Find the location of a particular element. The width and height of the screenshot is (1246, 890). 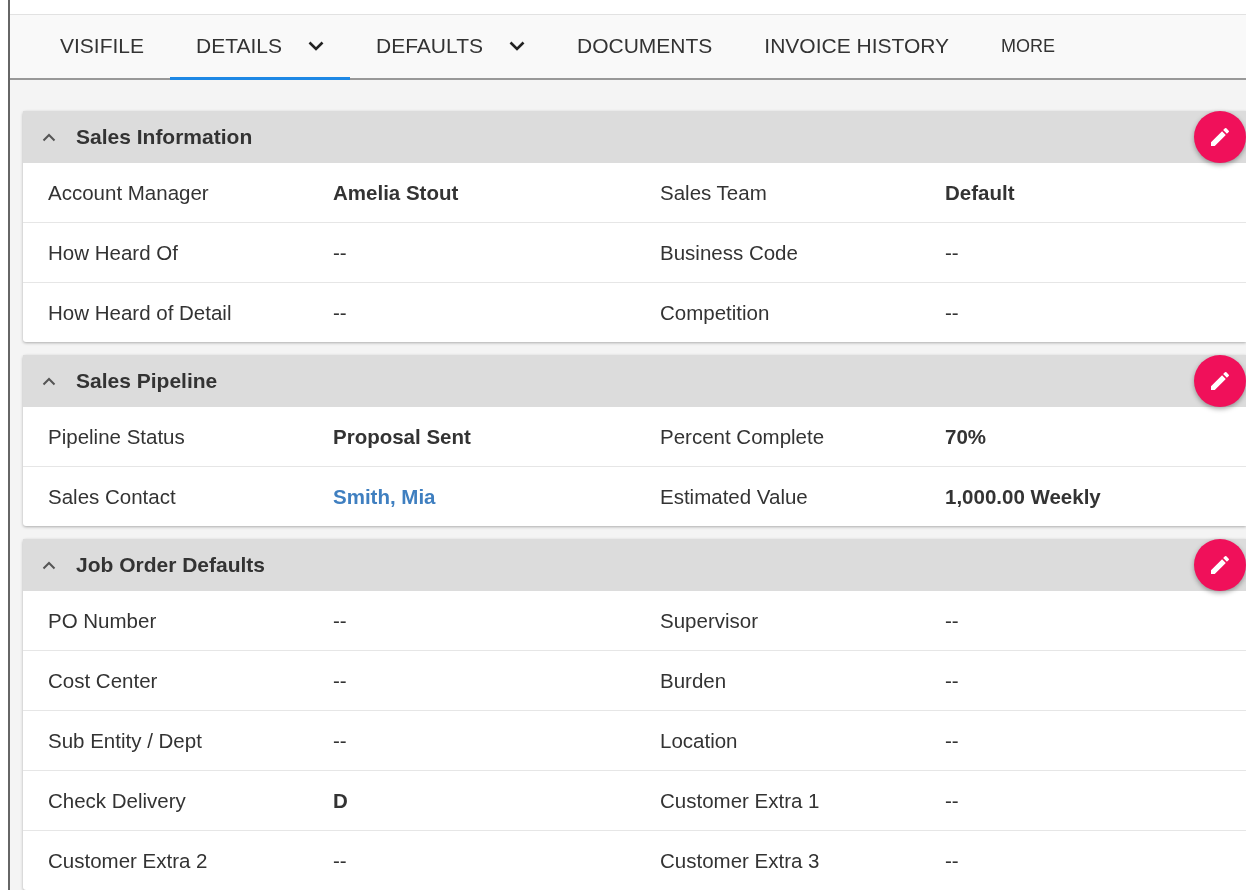

field-label: How Heard Of is located at coordinates (113, 252).